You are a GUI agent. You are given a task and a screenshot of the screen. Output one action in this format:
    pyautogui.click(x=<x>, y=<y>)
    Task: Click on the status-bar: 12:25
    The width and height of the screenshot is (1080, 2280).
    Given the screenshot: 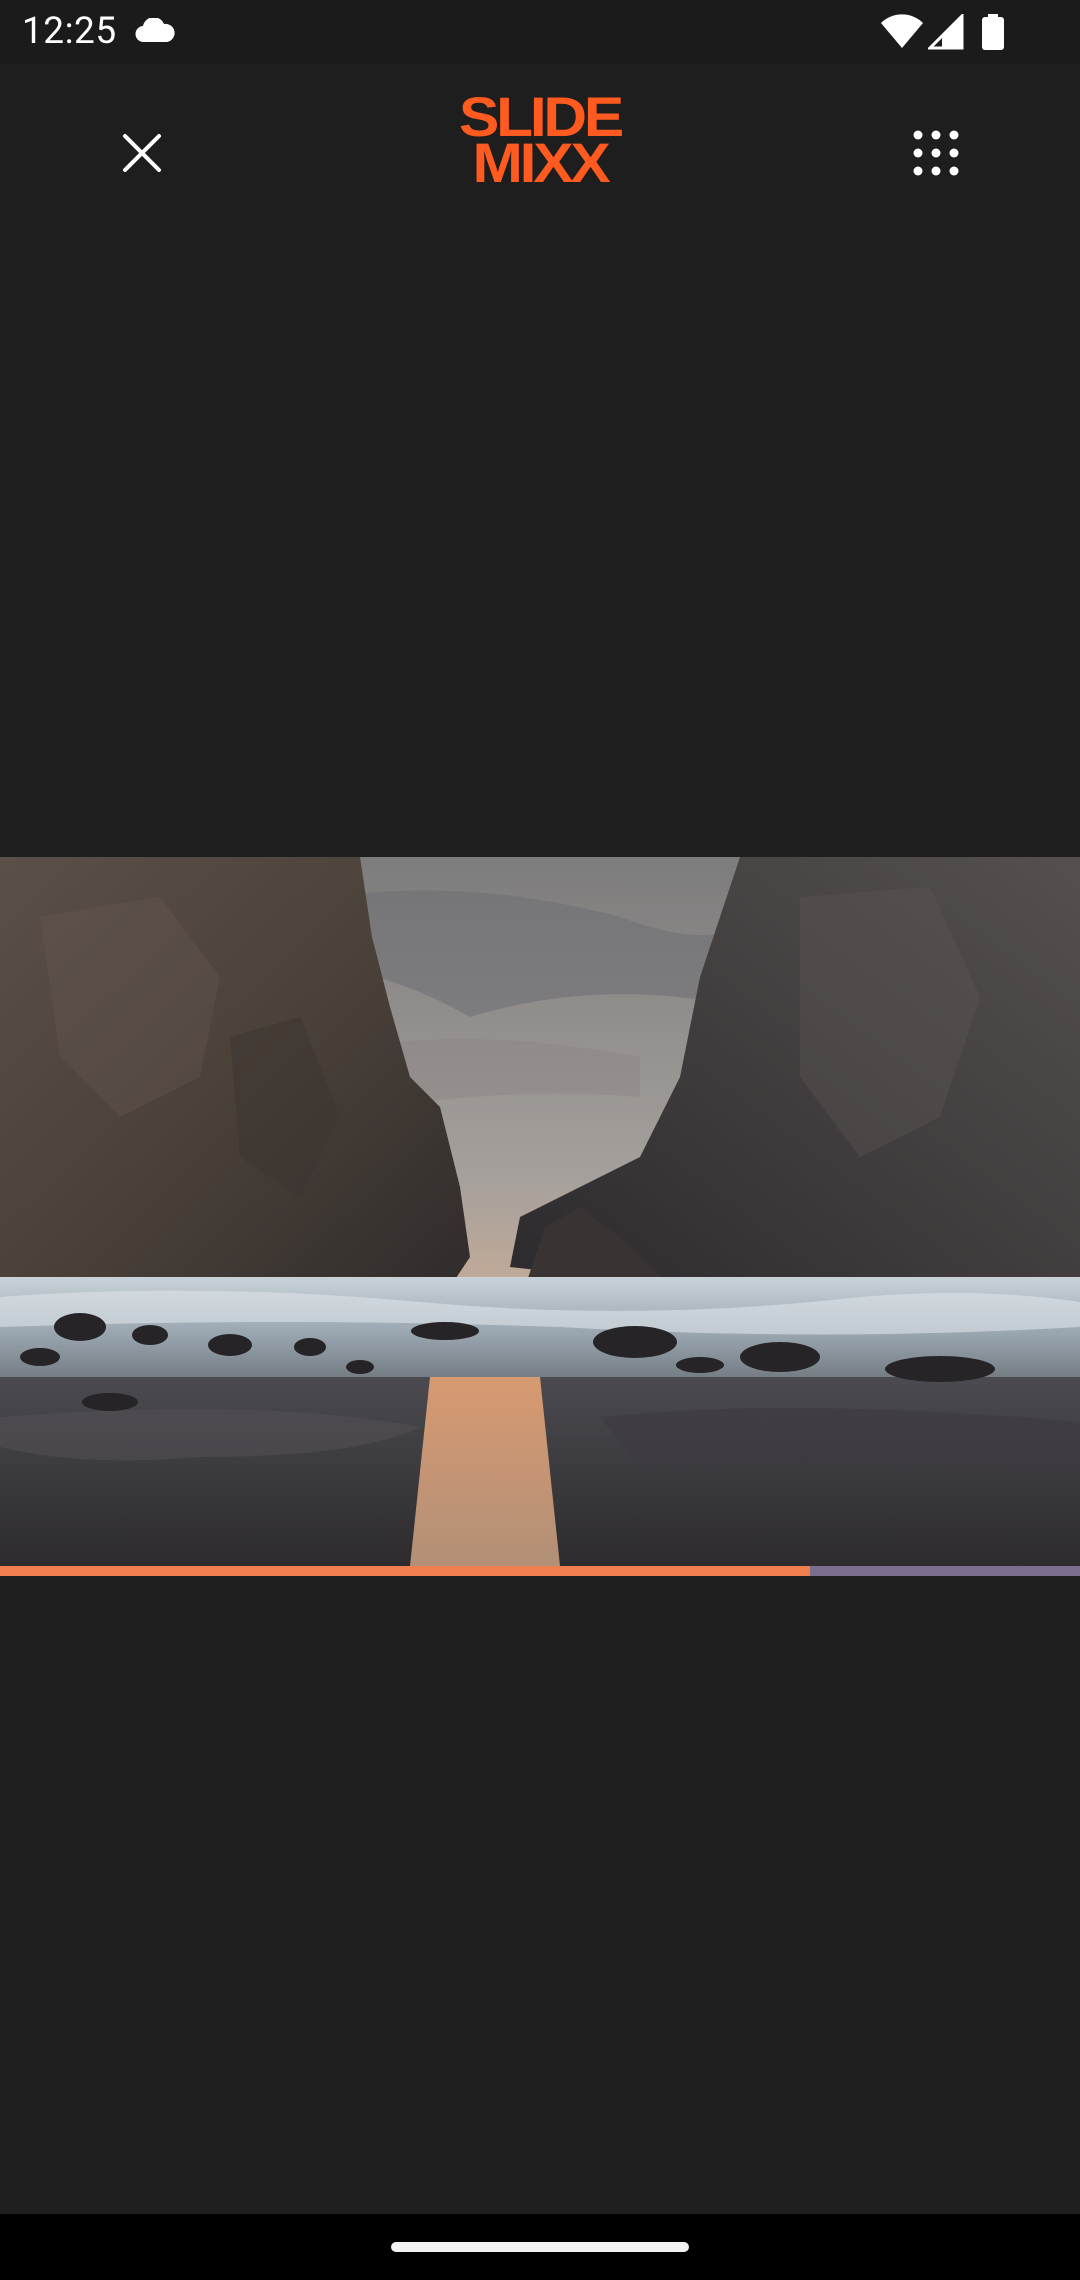 What is the action you would take?
    pyautogui.click(x=540, y=32)
    